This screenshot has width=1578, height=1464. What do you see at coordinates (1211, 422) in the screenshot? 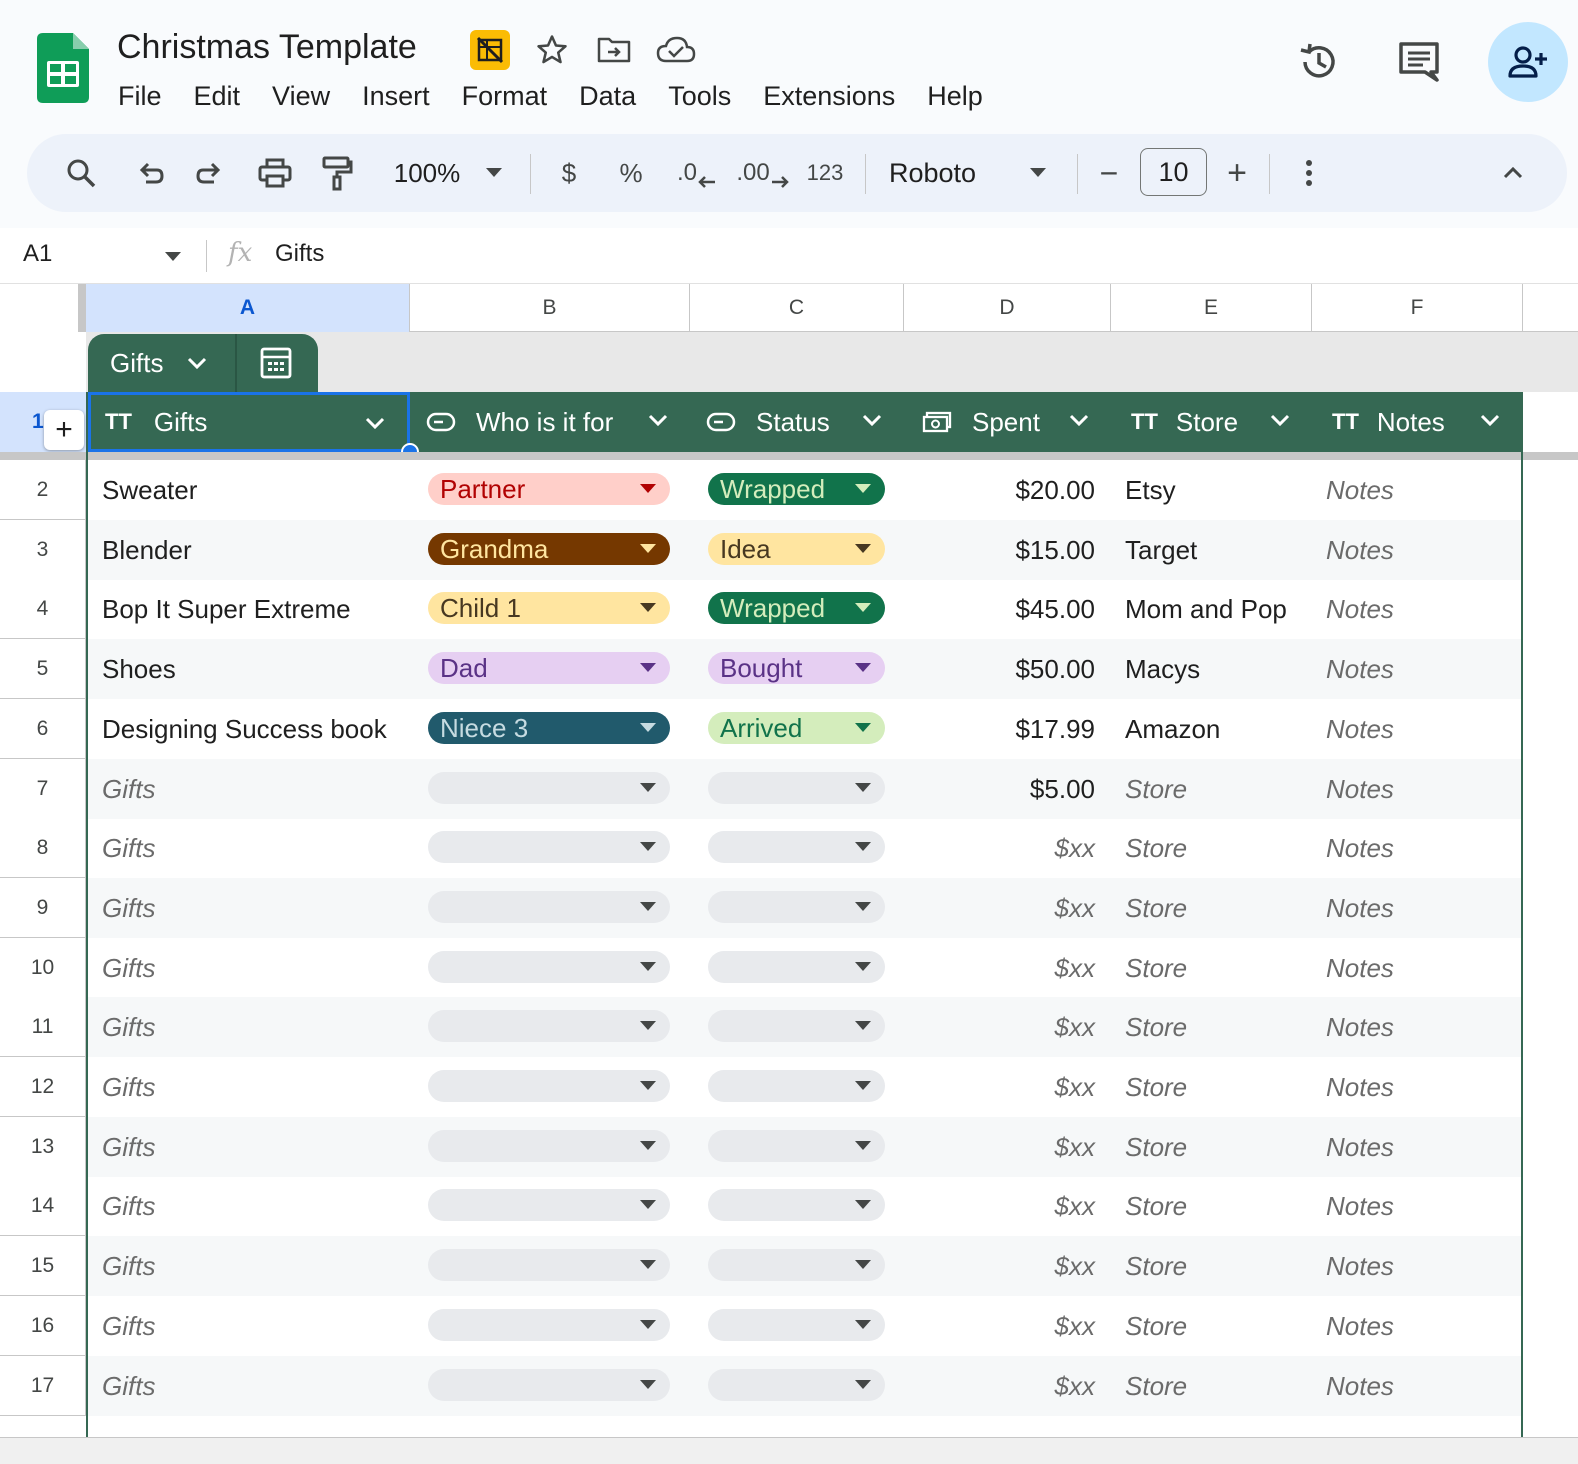
I see `table-header-store: TT Store` at bounding box center [1211, 422].